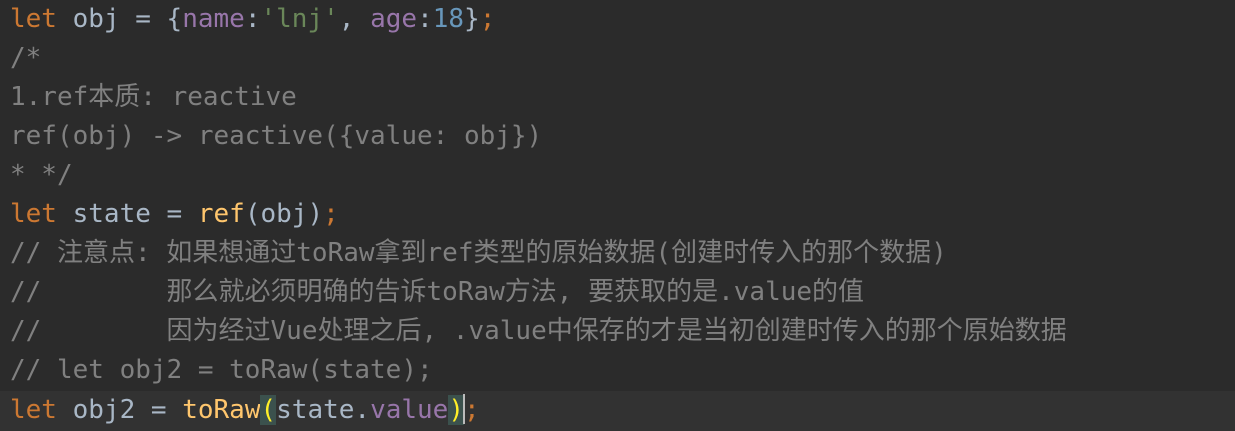 This screenshot has width=1235, height=431. I want to click on function-toRaw: toRaw, so click(221, 410).